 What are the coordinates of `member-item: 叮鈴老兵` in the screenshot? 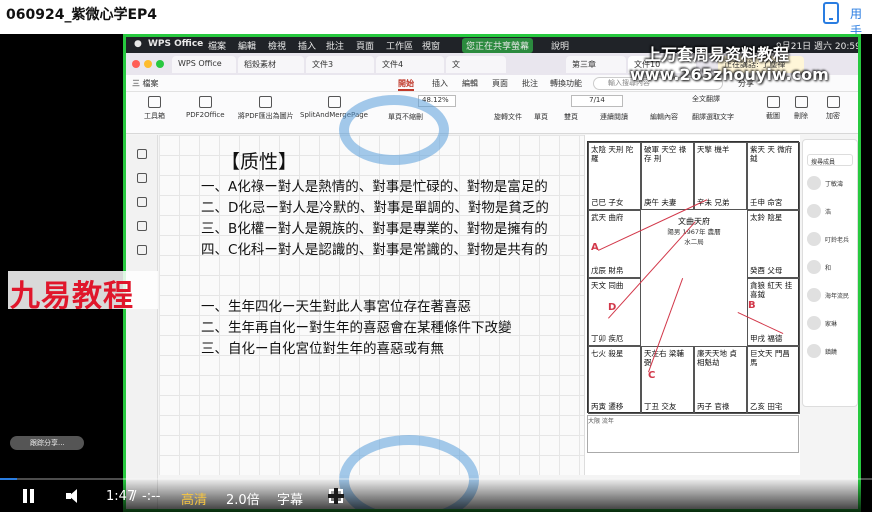 It's located at (832, 241).